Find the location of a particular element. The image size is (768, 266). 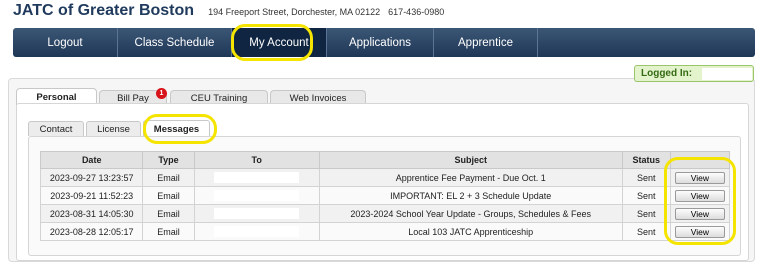

message-date: 2023-09-27 13:23:57 is located at coordinates (91, 177).